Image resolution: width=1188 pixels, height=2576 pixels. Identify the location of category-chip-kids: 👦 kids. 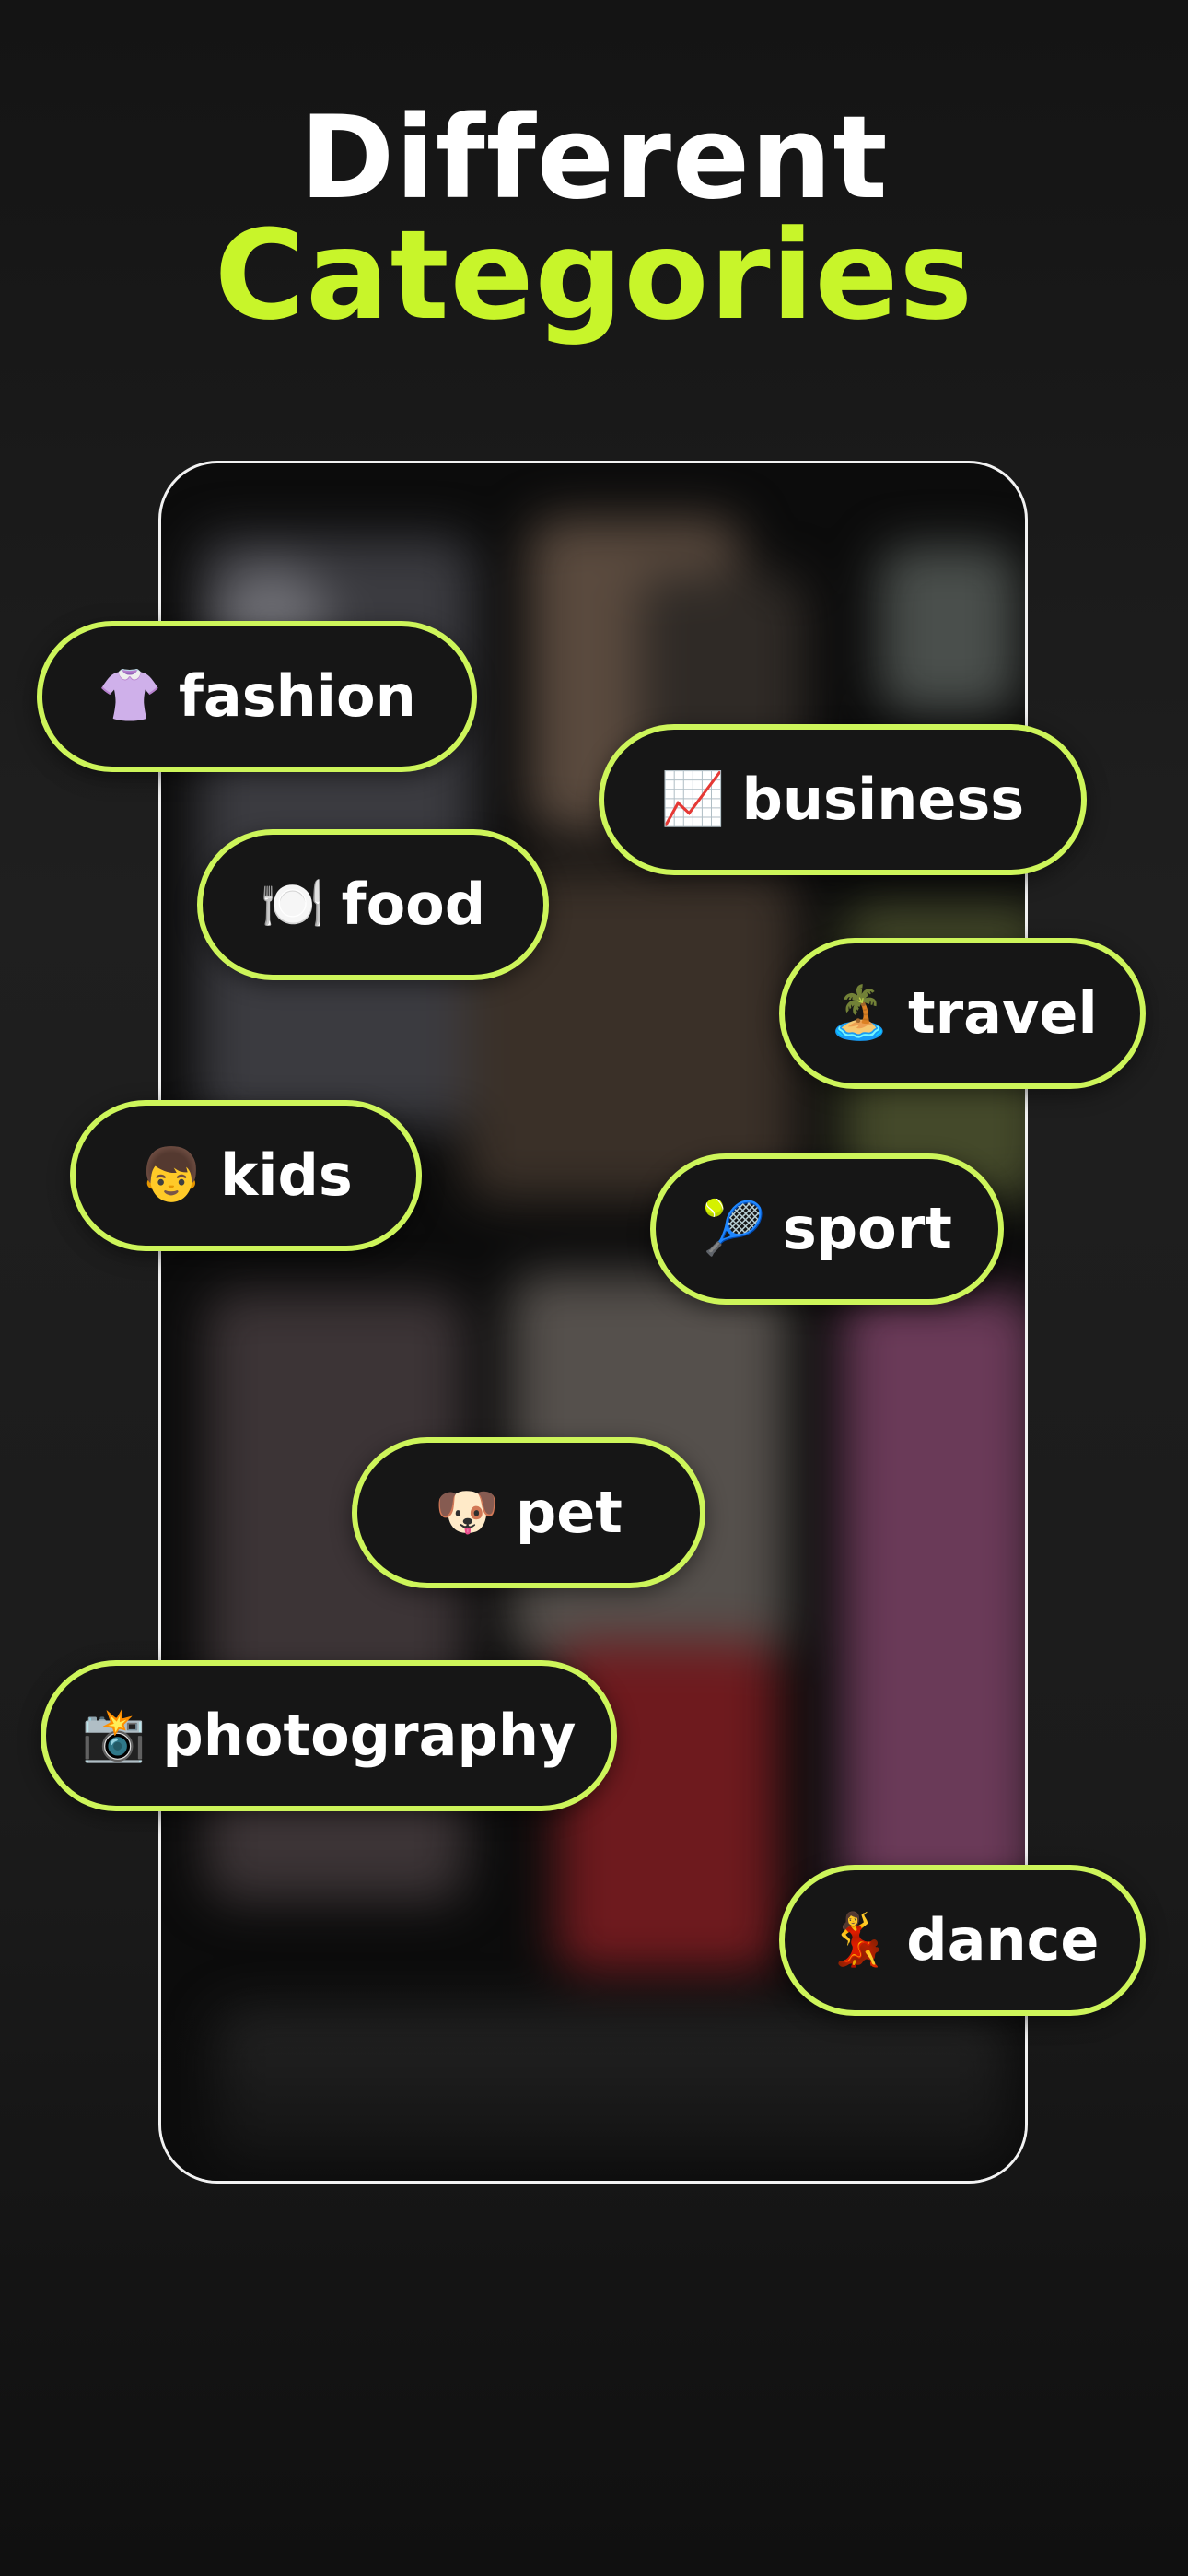
(246, 1175).